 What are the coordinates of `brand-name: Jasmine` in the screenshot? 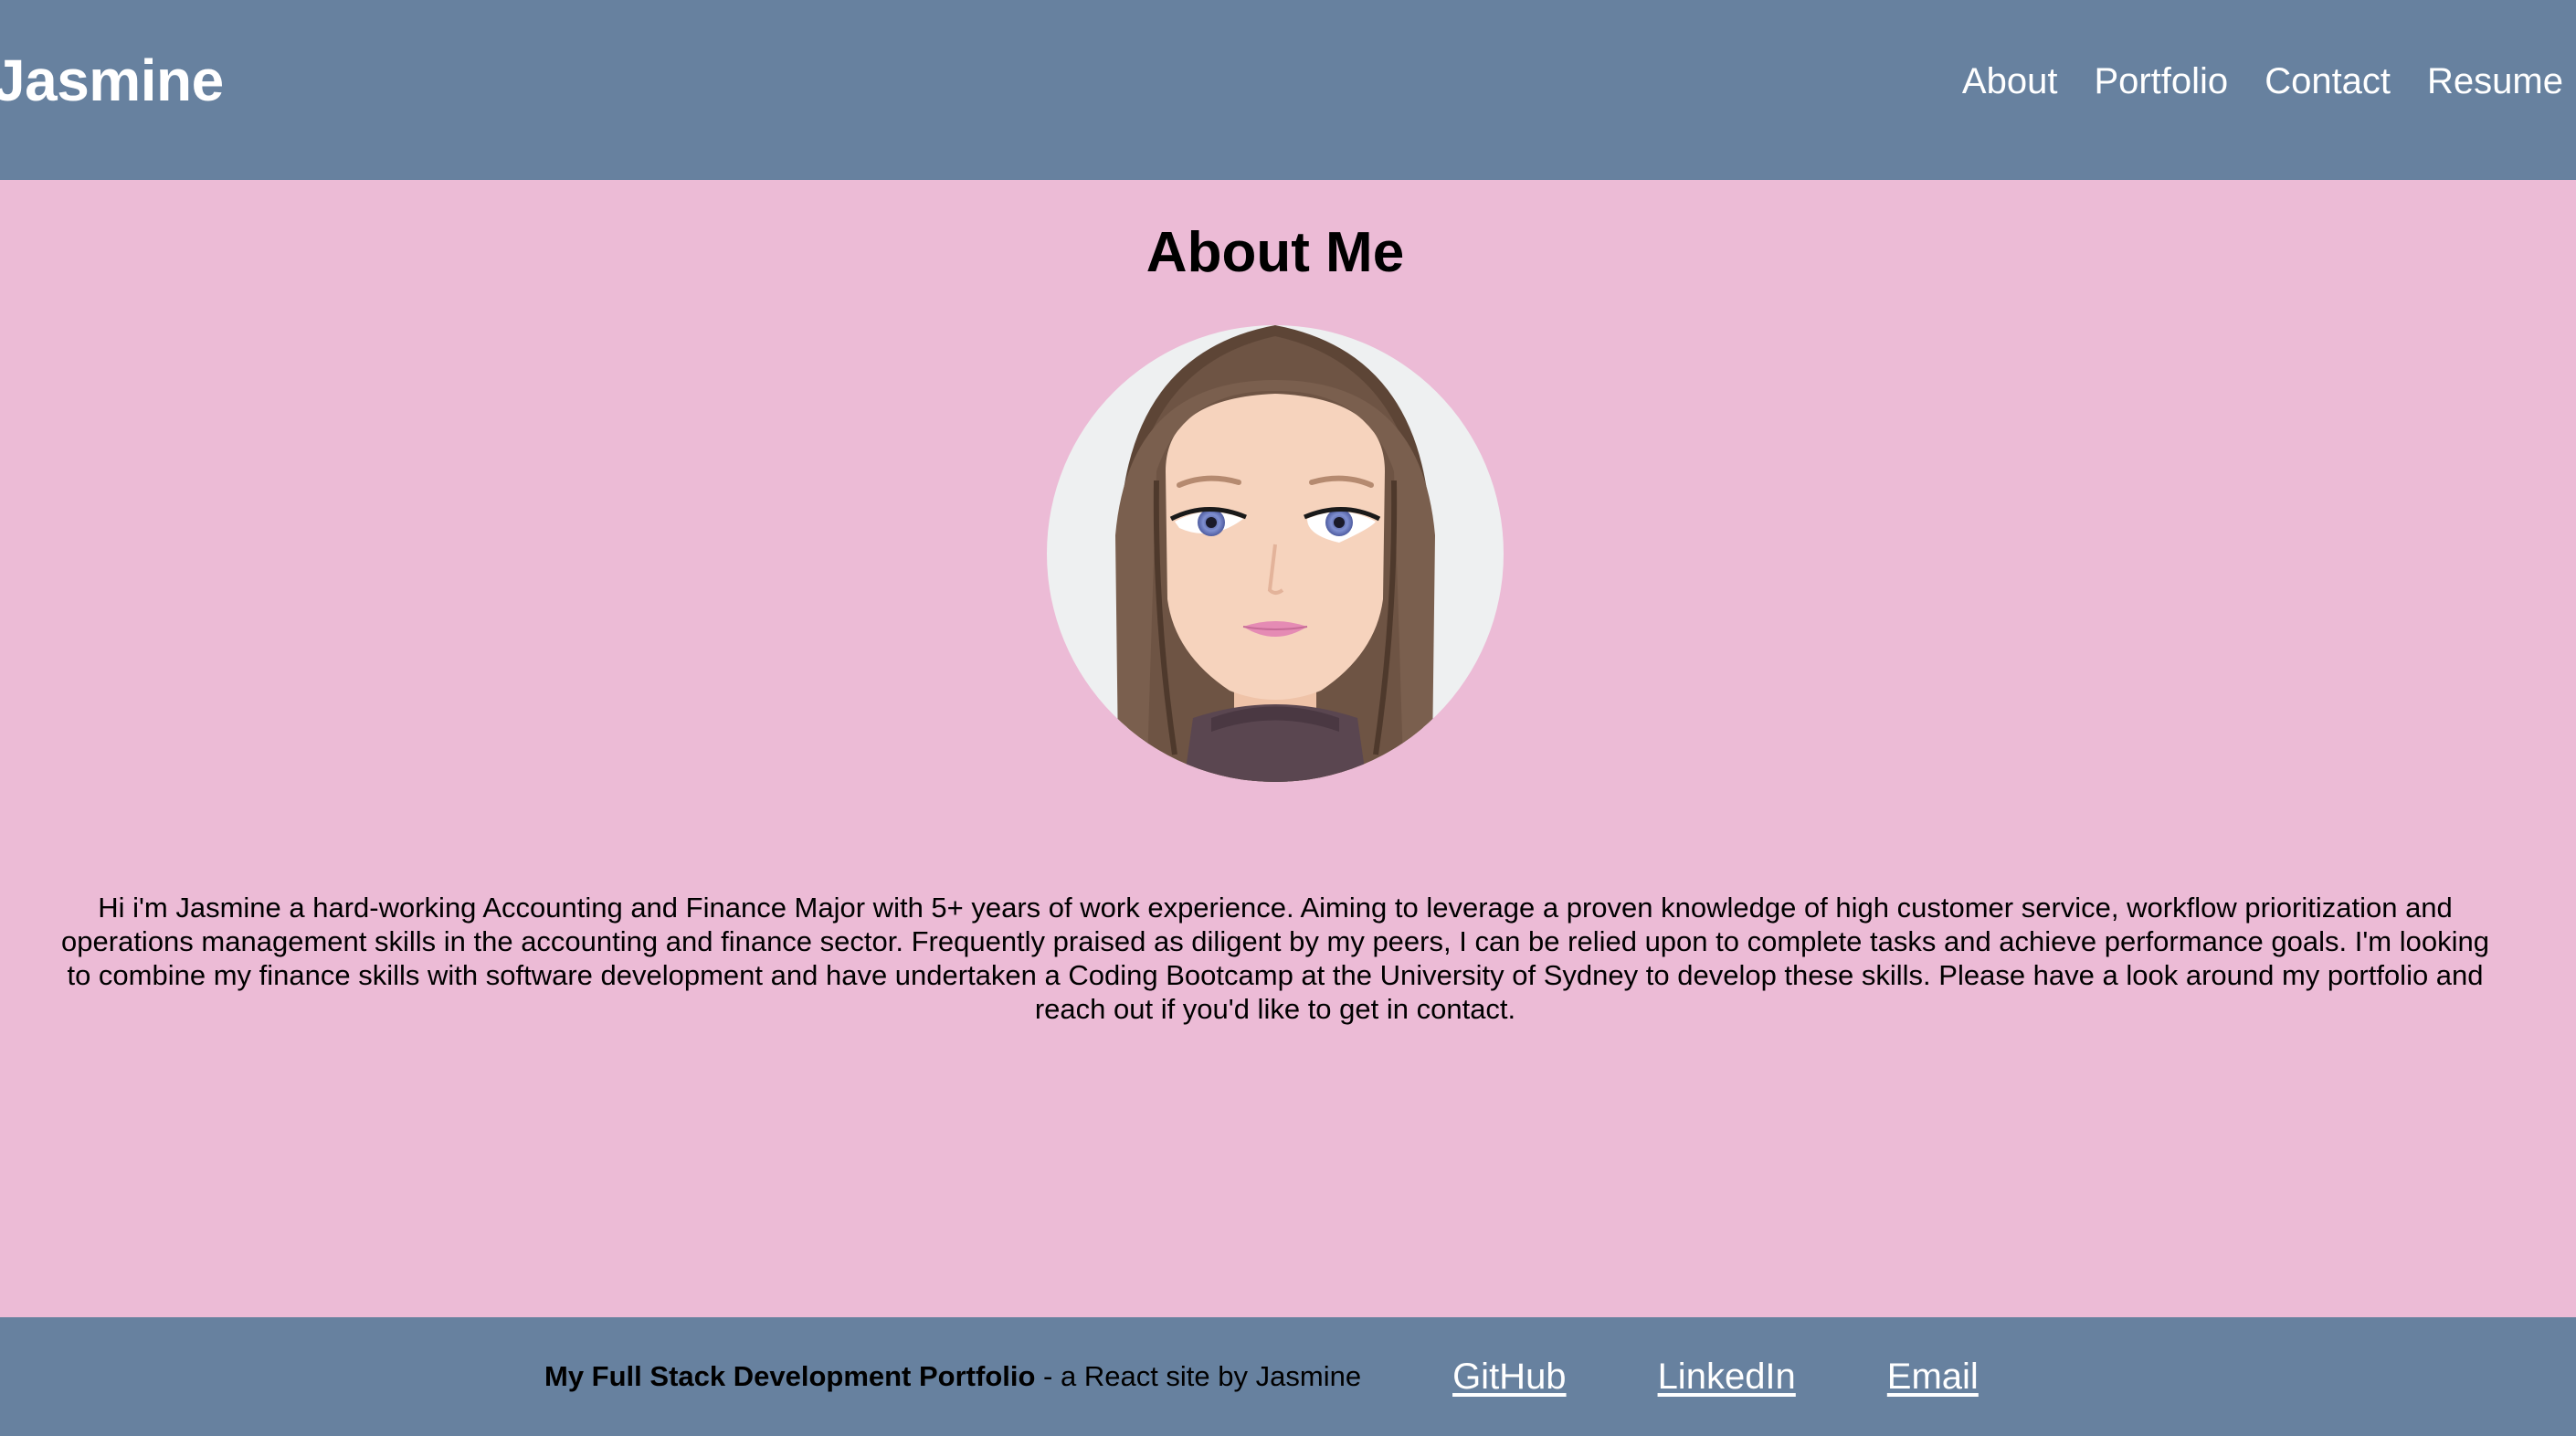 It's located at (112, 80).